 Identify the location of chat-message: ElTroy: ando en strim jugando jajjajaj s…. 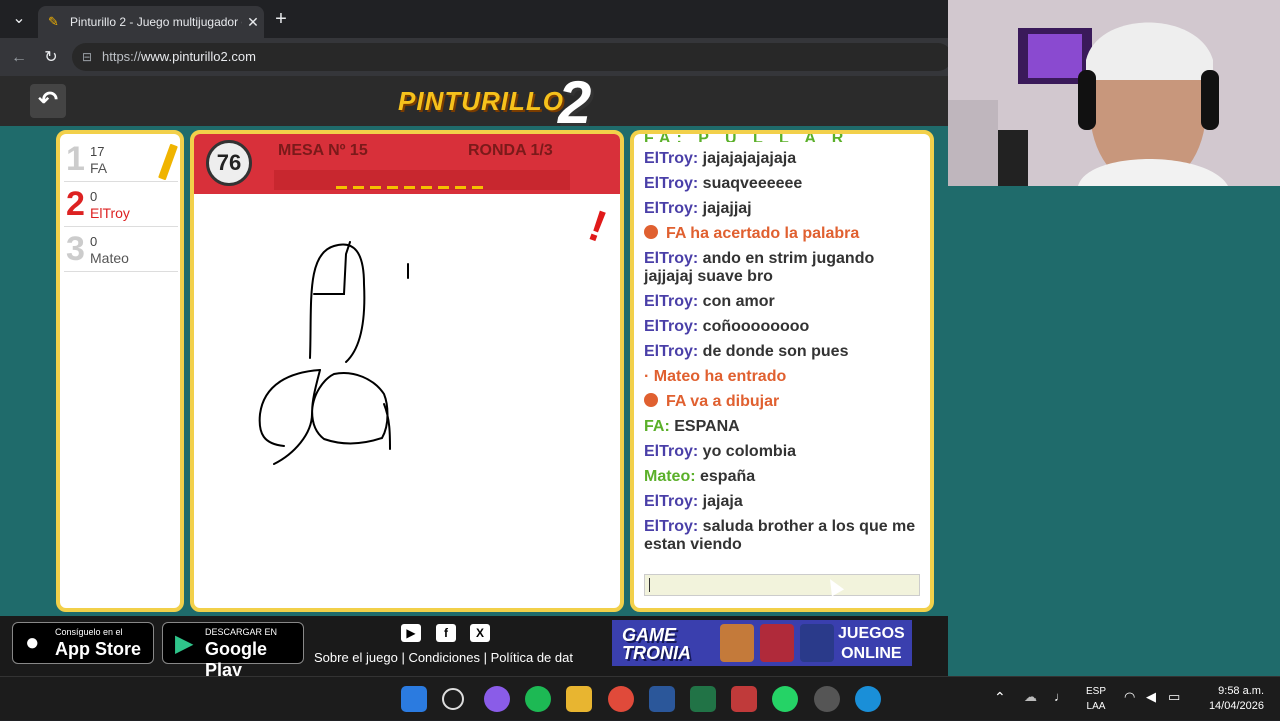
(785, 268).